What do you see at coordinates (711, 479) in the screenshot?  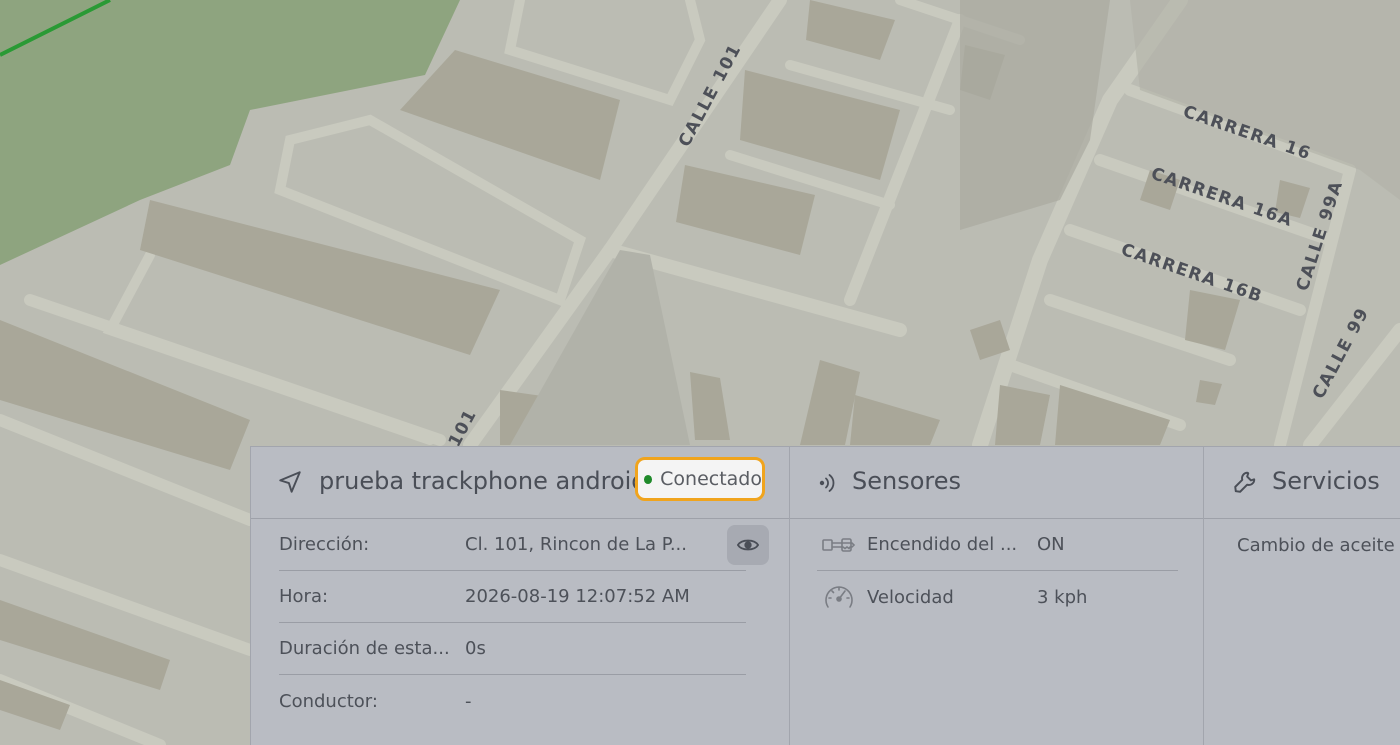 I see `connection-status-label: Conectado` at bounding box center [711, 479].